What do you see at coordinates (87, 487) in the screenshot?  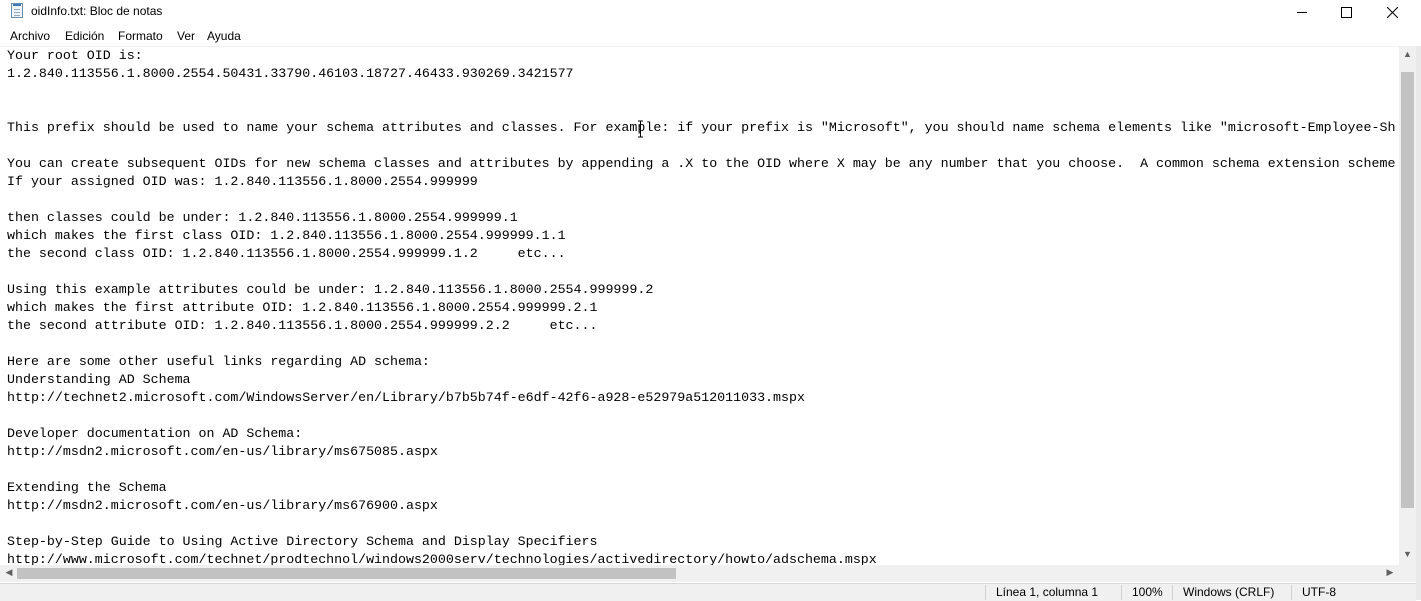 I see `text-line: Extending the Schema` at bounding box center [87, 487].